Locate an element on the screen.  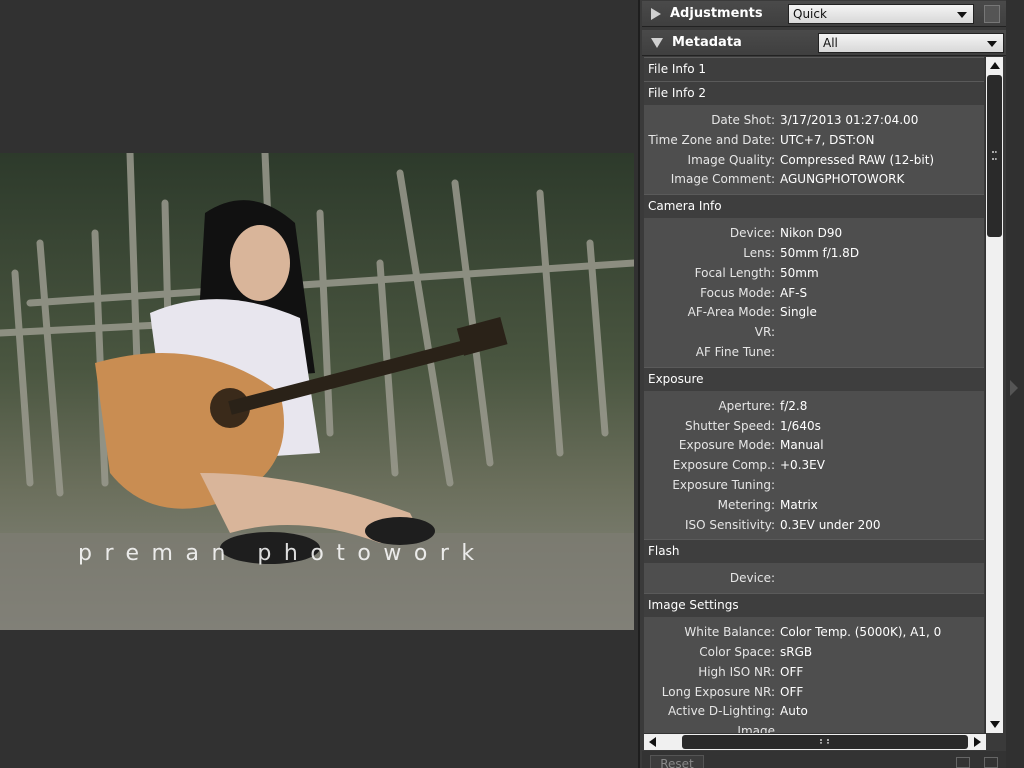
metadata-value: Nikon D90 is located at coordinates (811, 233).